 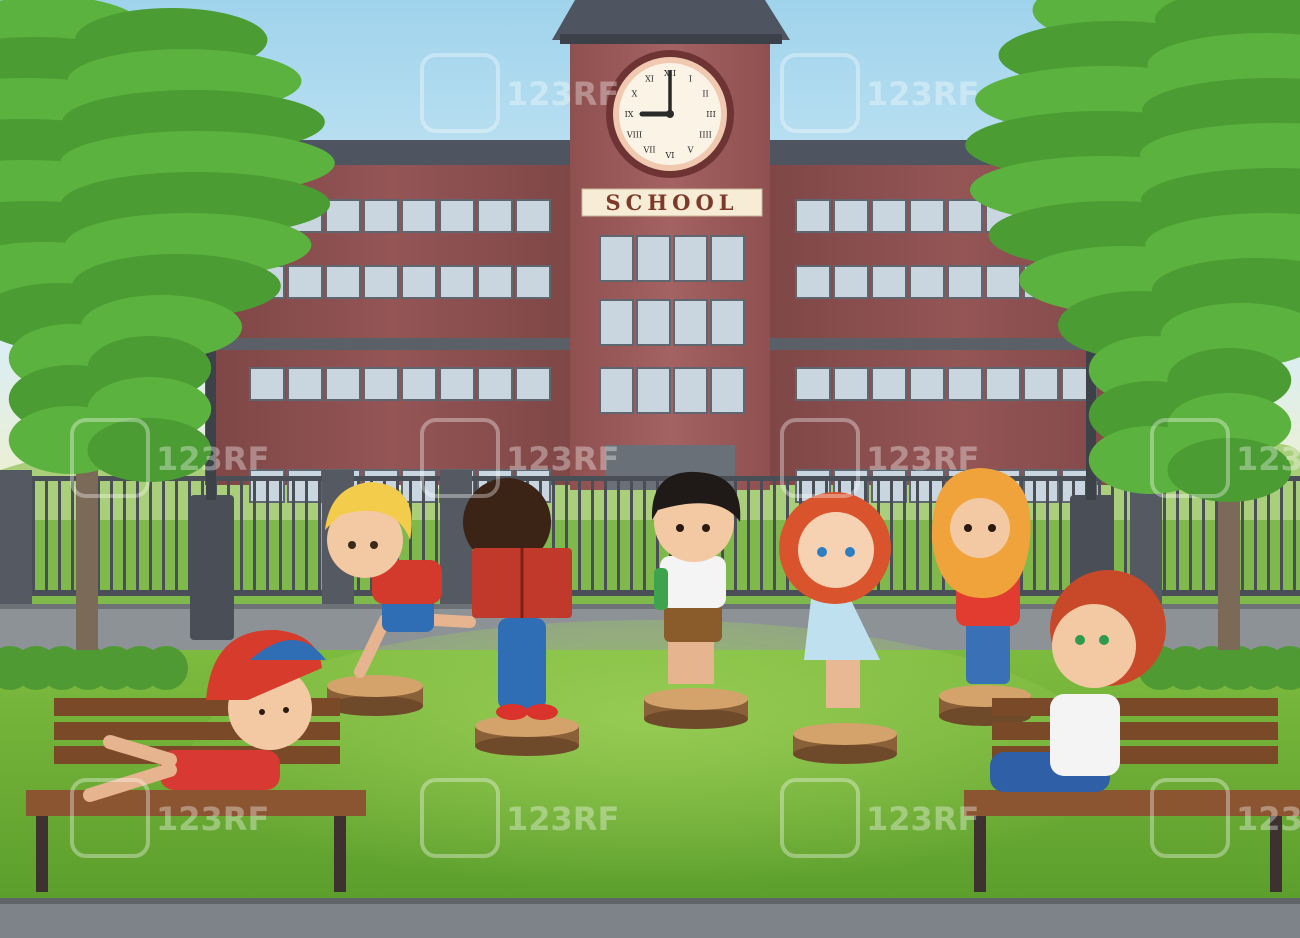 I want to click on clock-numeral: VII, so click(x=648, y=150).